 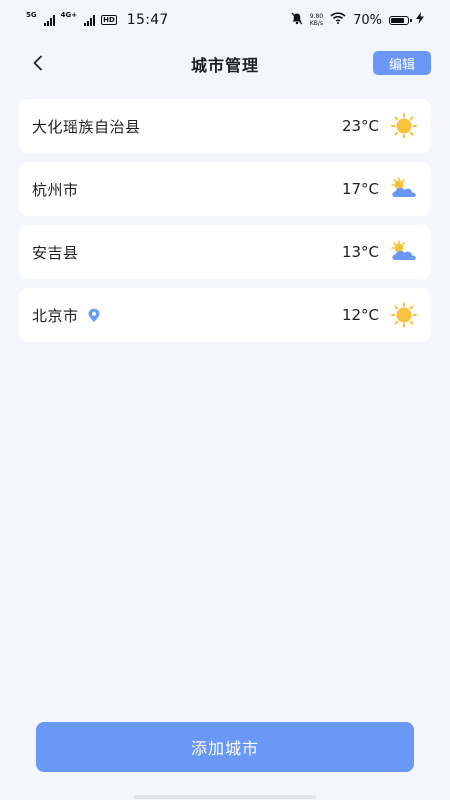 I want to click on header: 城市管理 编辑, so click(x=225, y=63).